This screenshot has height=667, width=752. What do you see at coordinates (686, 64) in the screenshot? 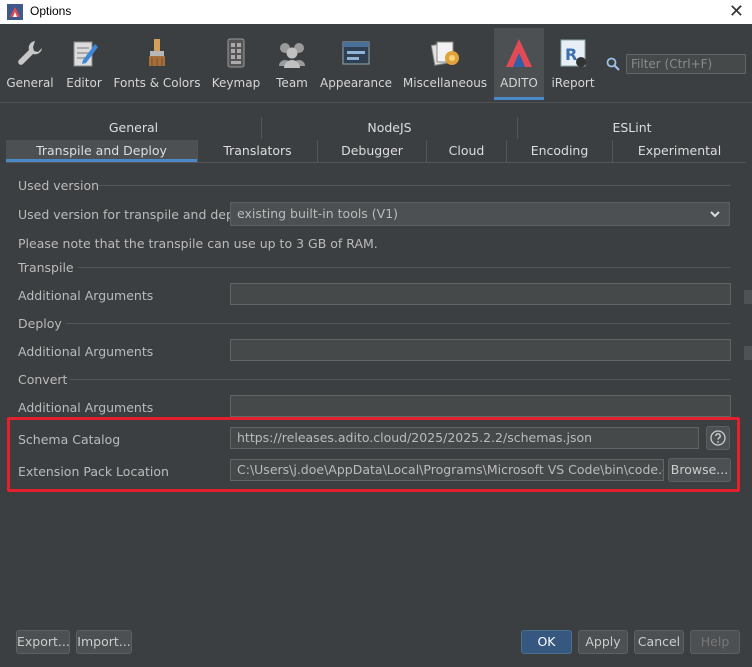
I see `filter-input` at bounding box center [686, 64].